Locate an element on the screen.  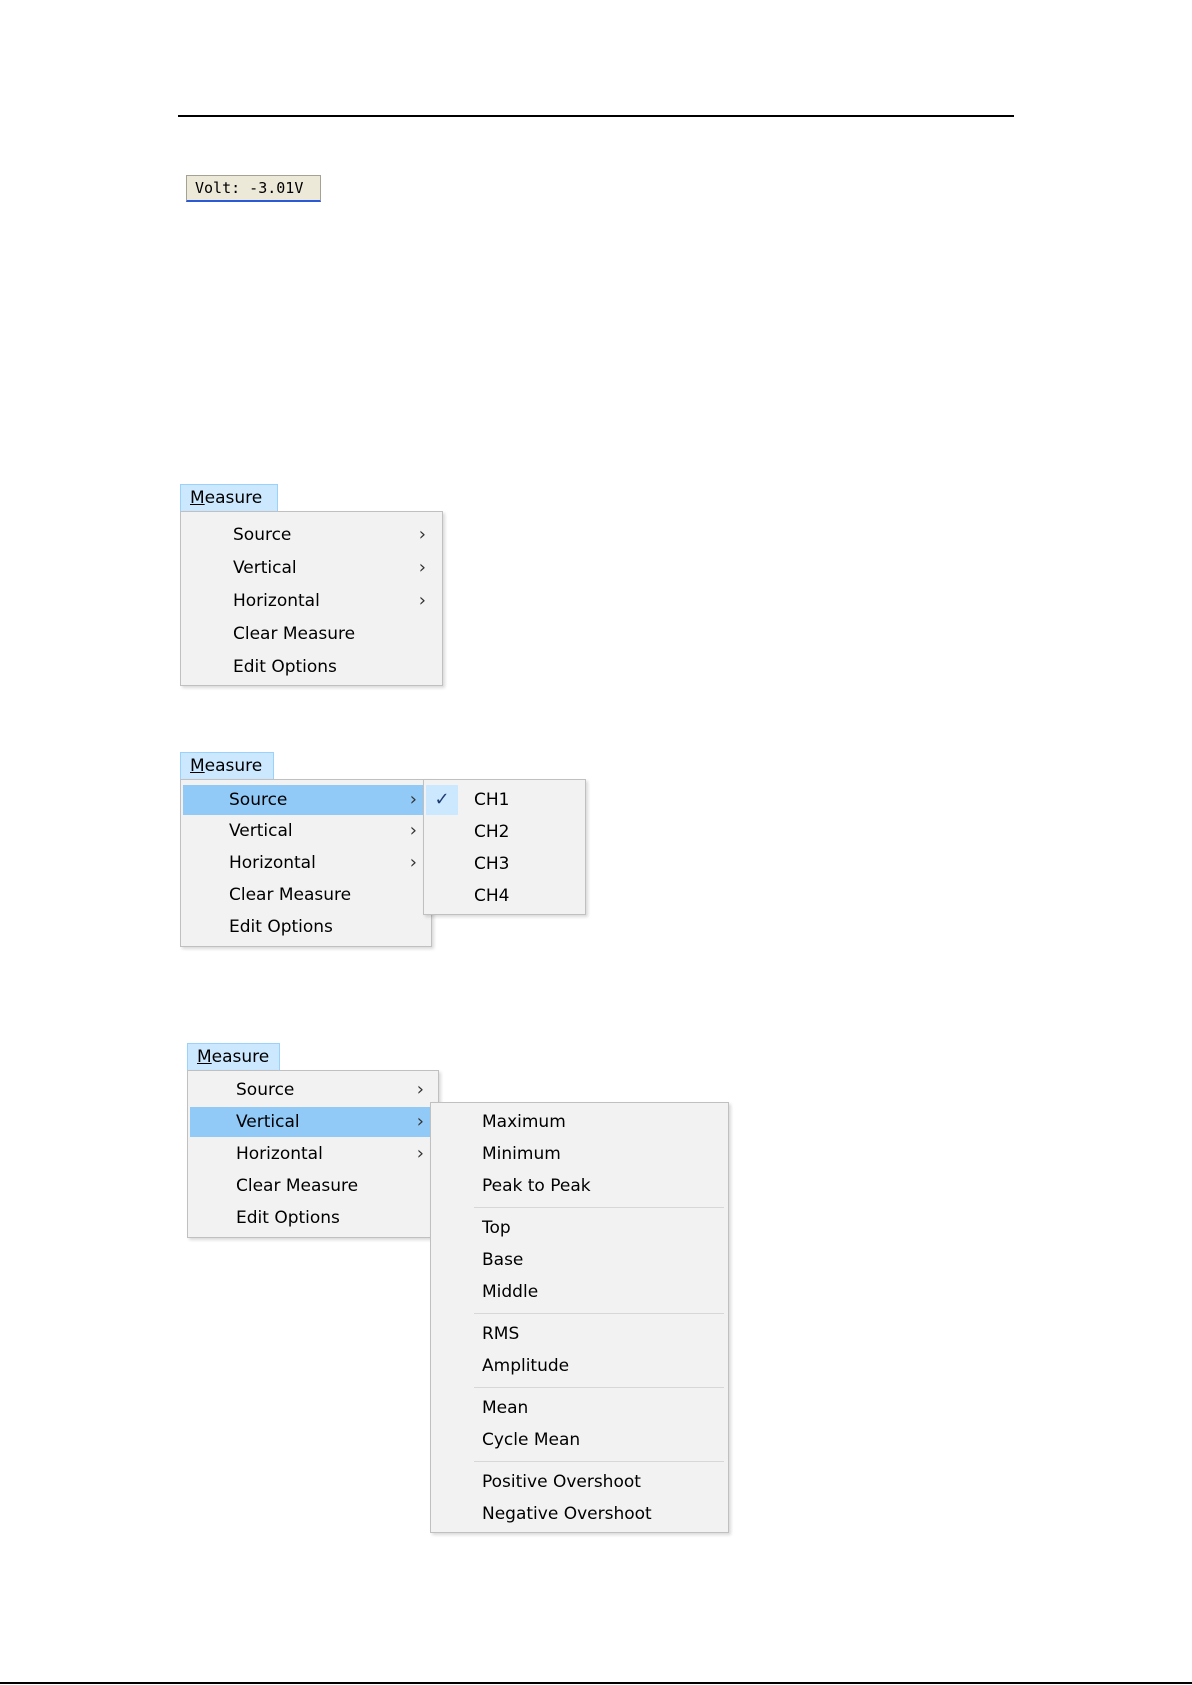
submenu-item-label: Positive Overshoot is located at coordinates (561, 1482).